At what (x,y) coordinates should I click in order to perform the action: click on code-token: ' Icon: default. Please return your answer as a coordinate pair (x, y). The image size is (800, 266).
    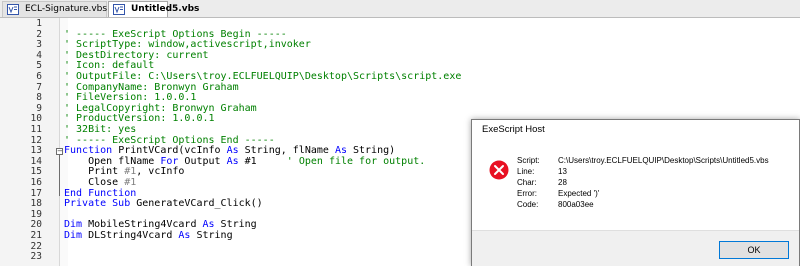
    Looking at the image, I should click on (109, 66).